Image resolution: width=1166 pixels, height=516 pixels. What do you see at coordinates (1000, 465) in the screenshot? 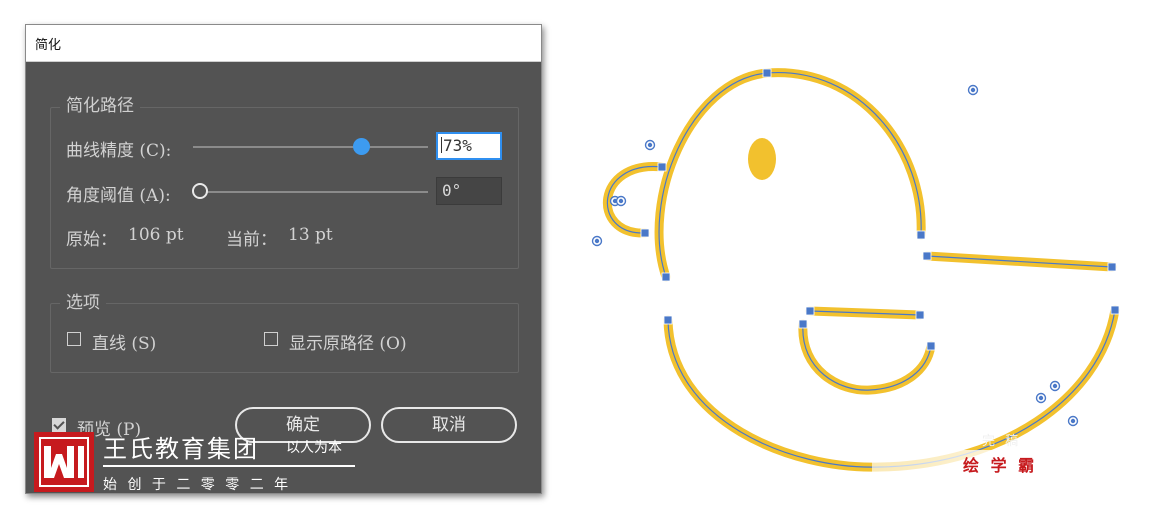
I see `side-brand-label: 绘 学 霸` at bounding box center [1000, 465].